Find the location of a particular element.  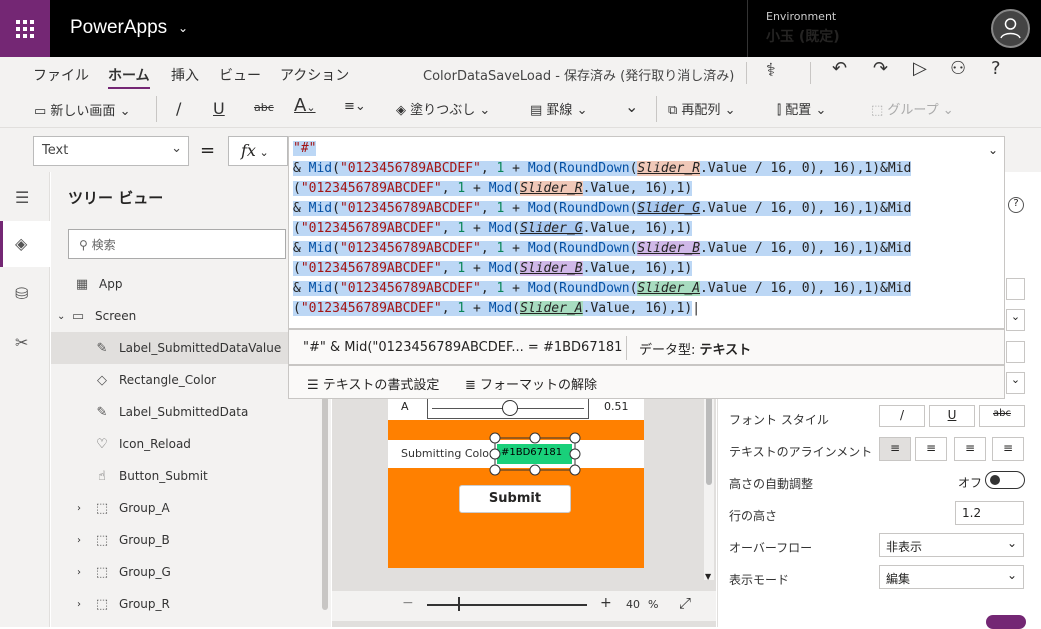

border-button: ▤ 罫線 ⌄ is located at coordinates (558, 108).